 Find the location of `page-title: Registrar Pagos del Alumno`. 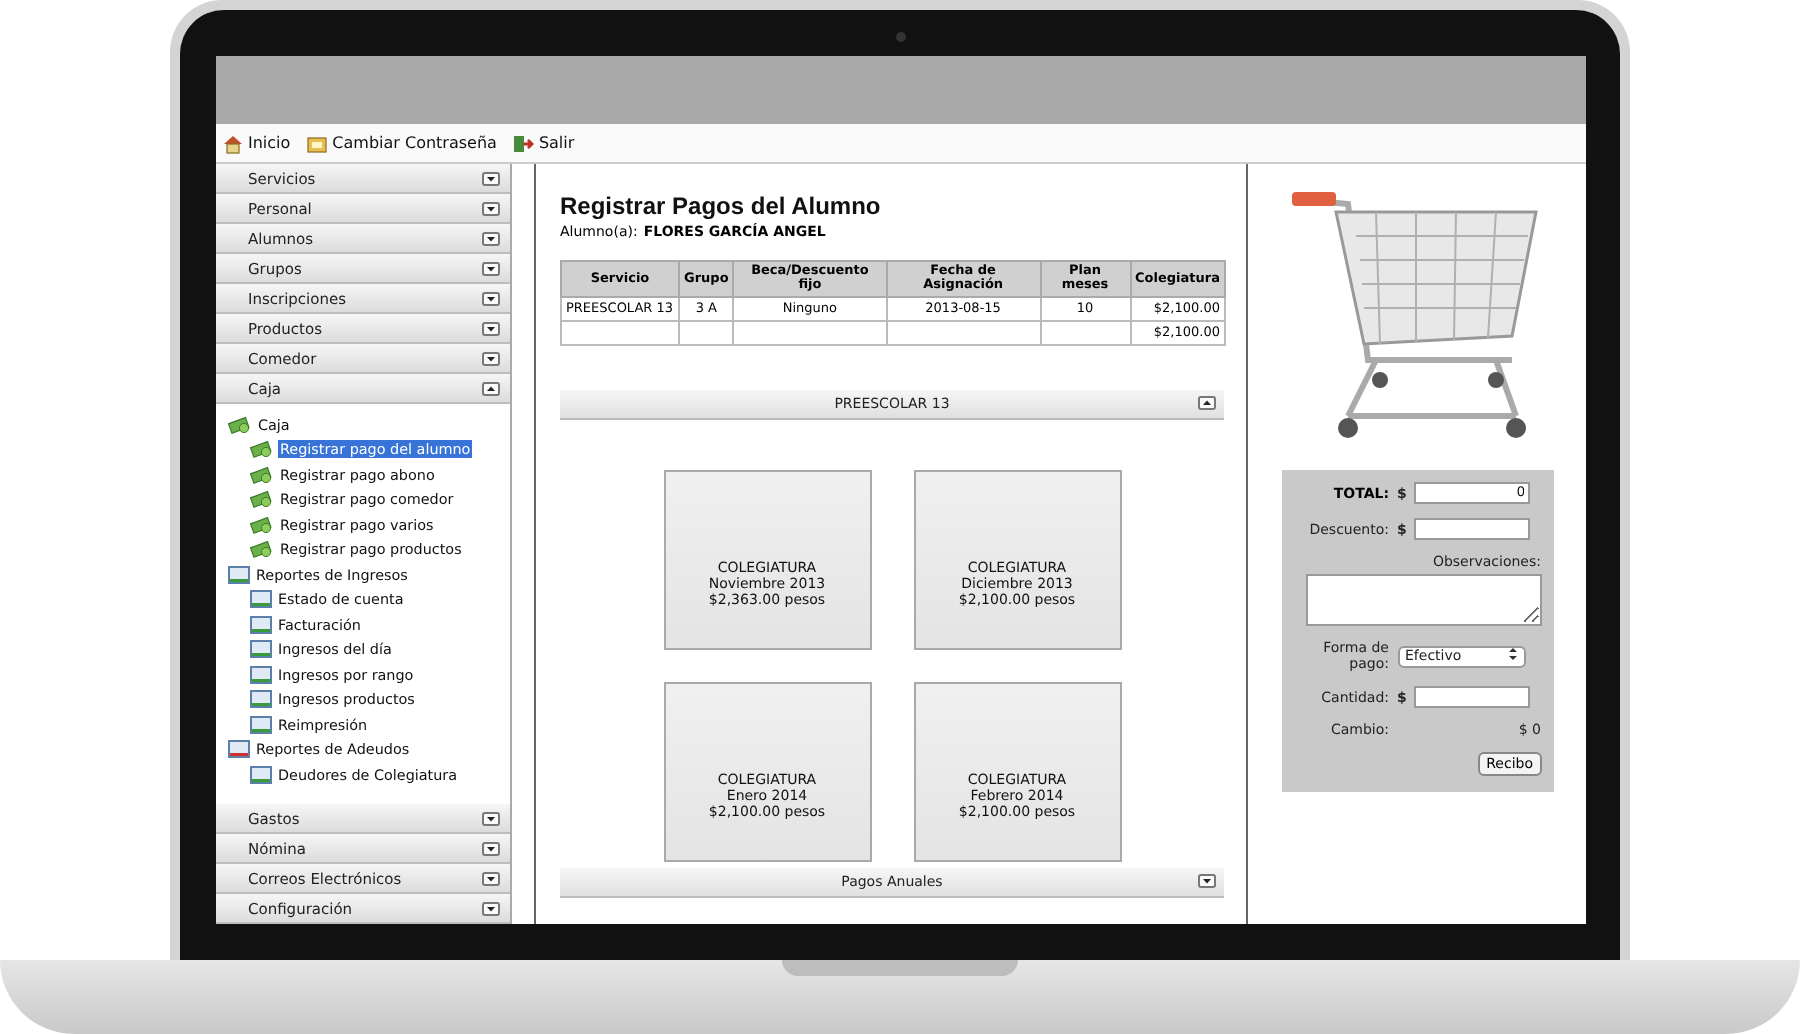

page-title: Registrar Pagos del Alumno is located at coordinates (721, 206).